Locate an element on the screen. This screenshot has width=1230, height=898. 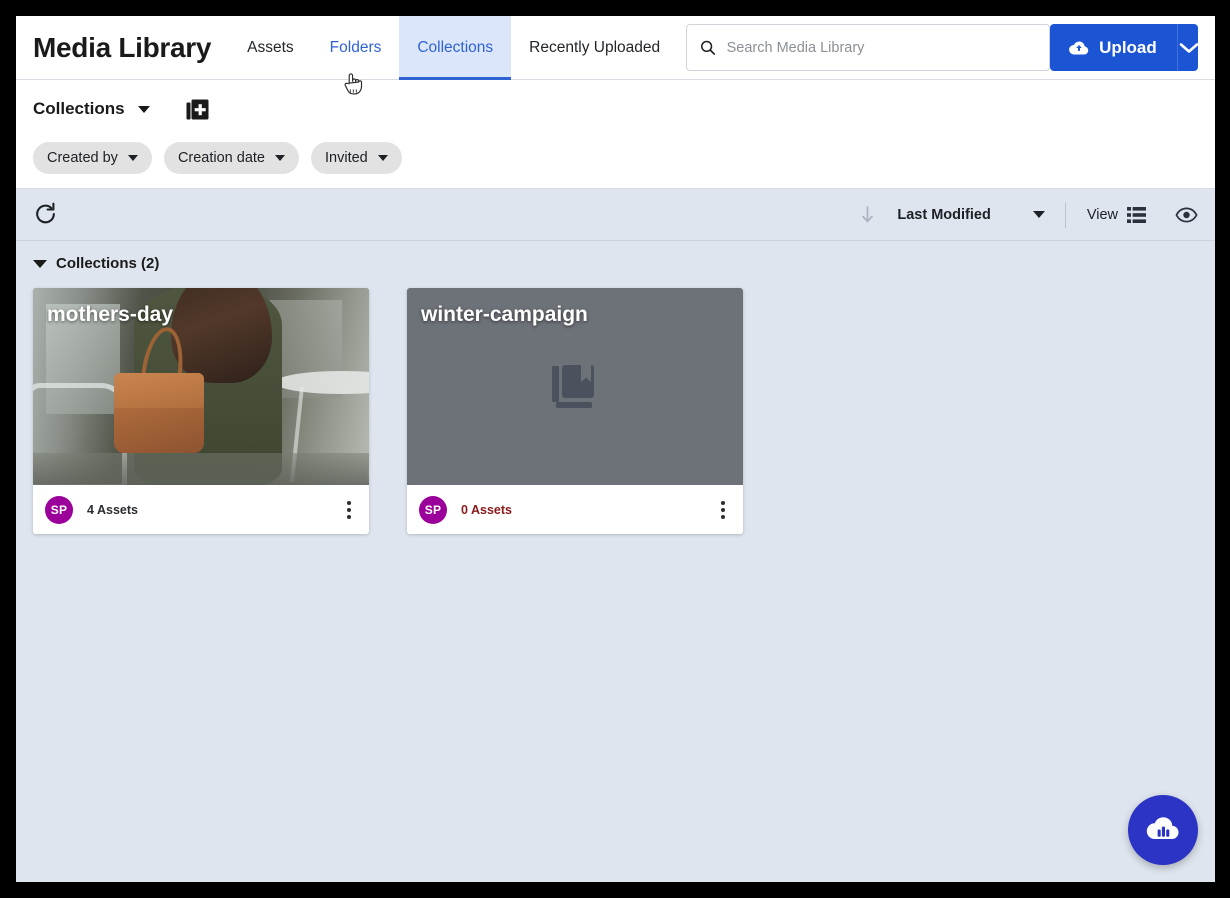
tab-assets-label: Assets is located at coordinates (270, 47).